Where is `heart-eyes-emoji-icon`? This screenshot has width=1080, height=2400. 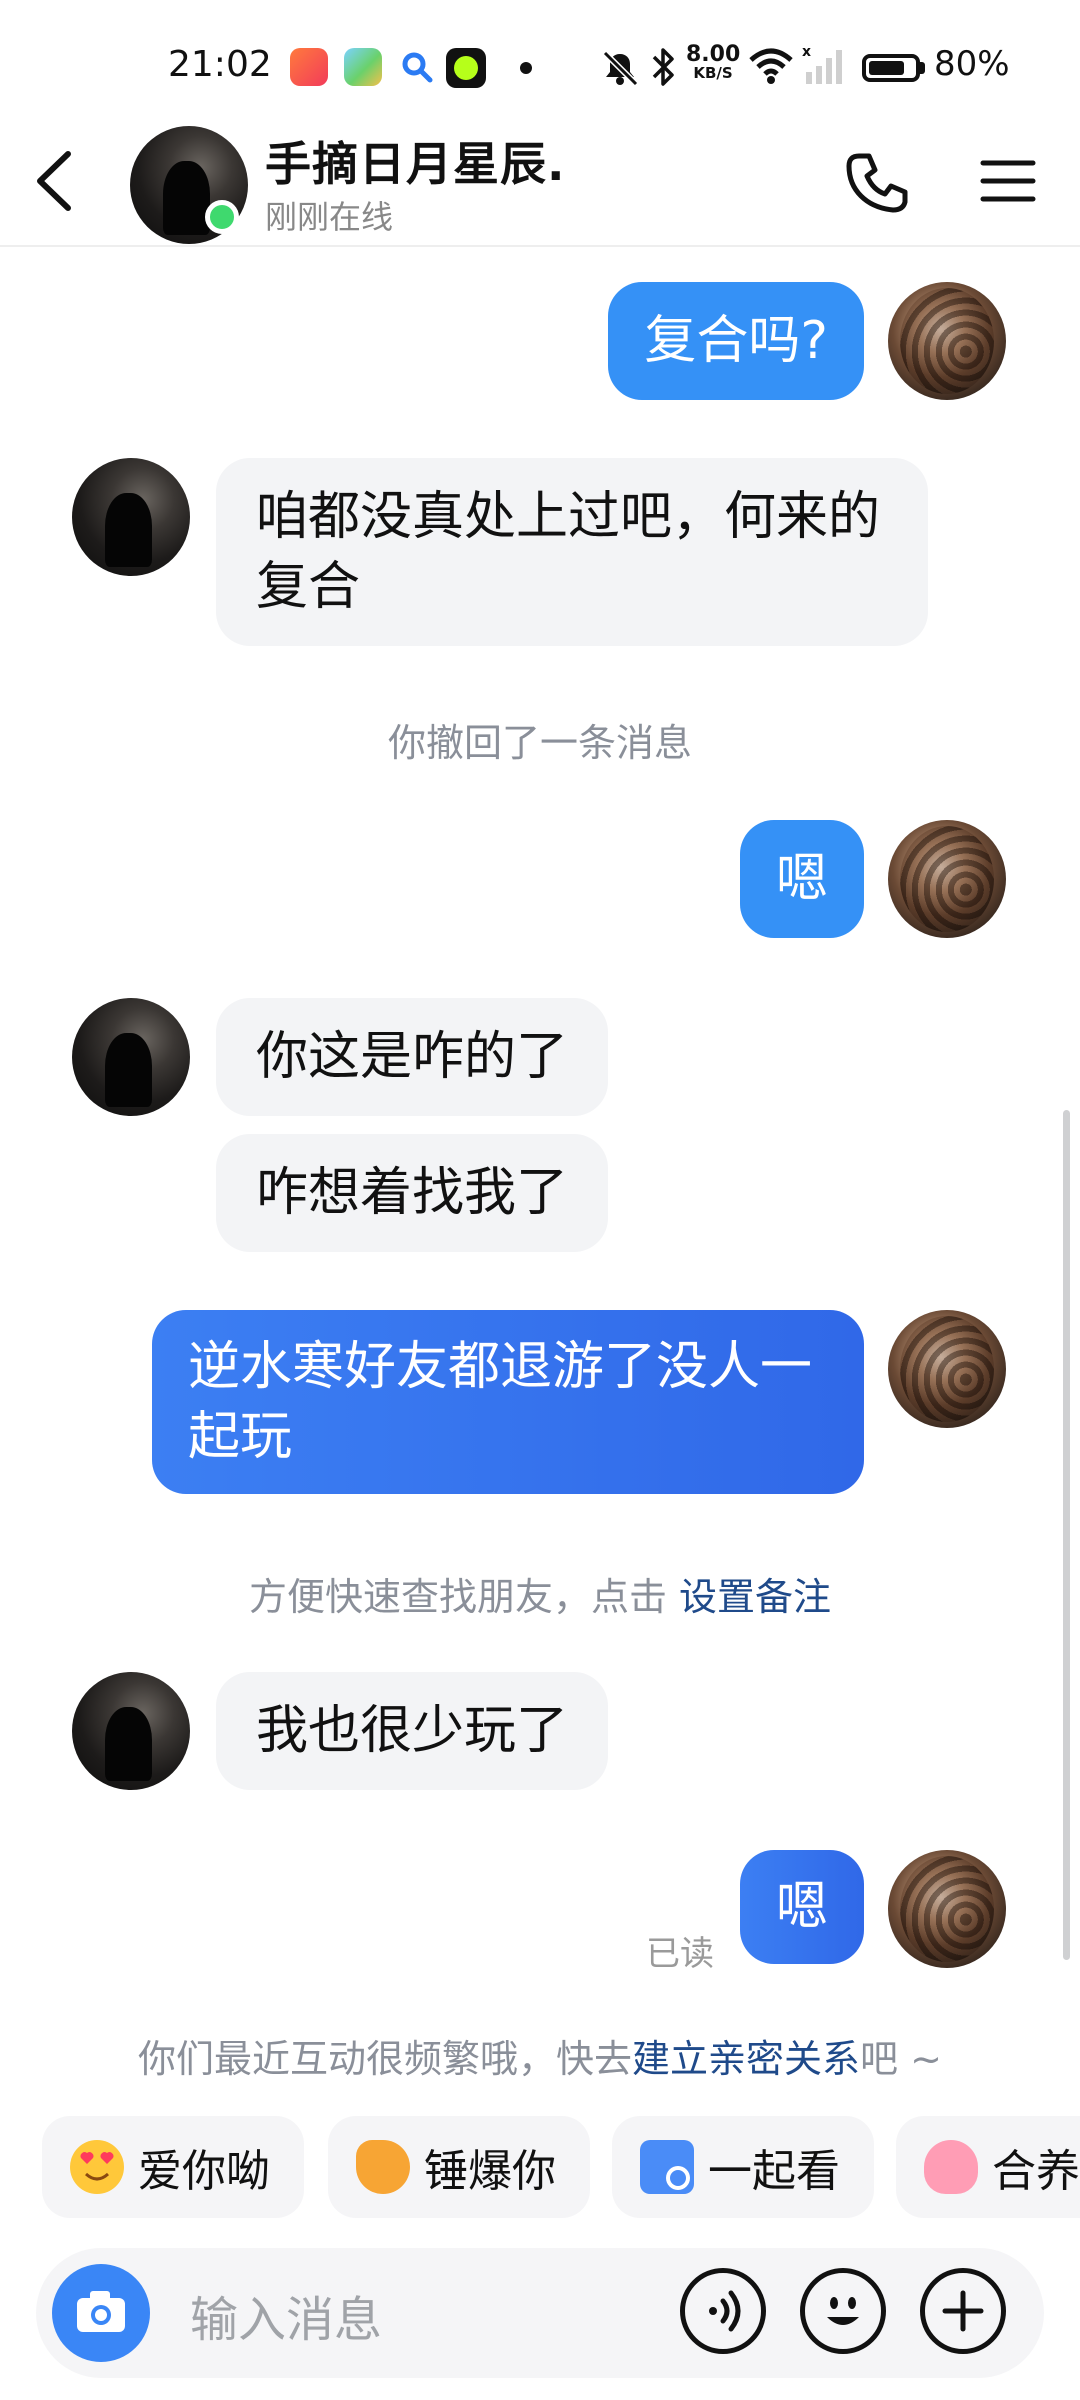 heart-eyes-emoji-icon is located at coordinates (97, 2167).